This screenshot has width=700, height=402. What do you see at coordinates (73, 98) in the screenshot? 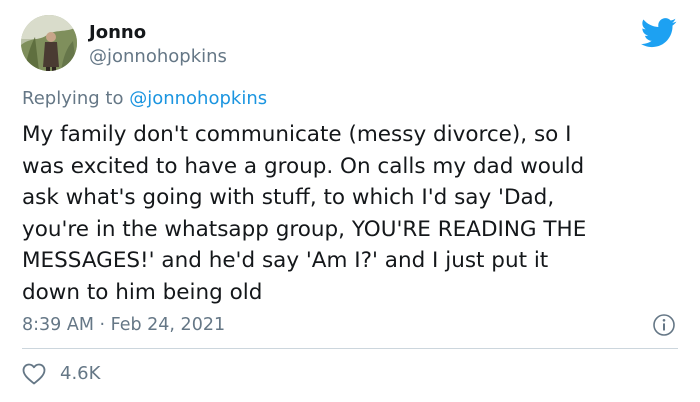
I see `reply-prefix: Replying to` at bounding box center [73, 98].